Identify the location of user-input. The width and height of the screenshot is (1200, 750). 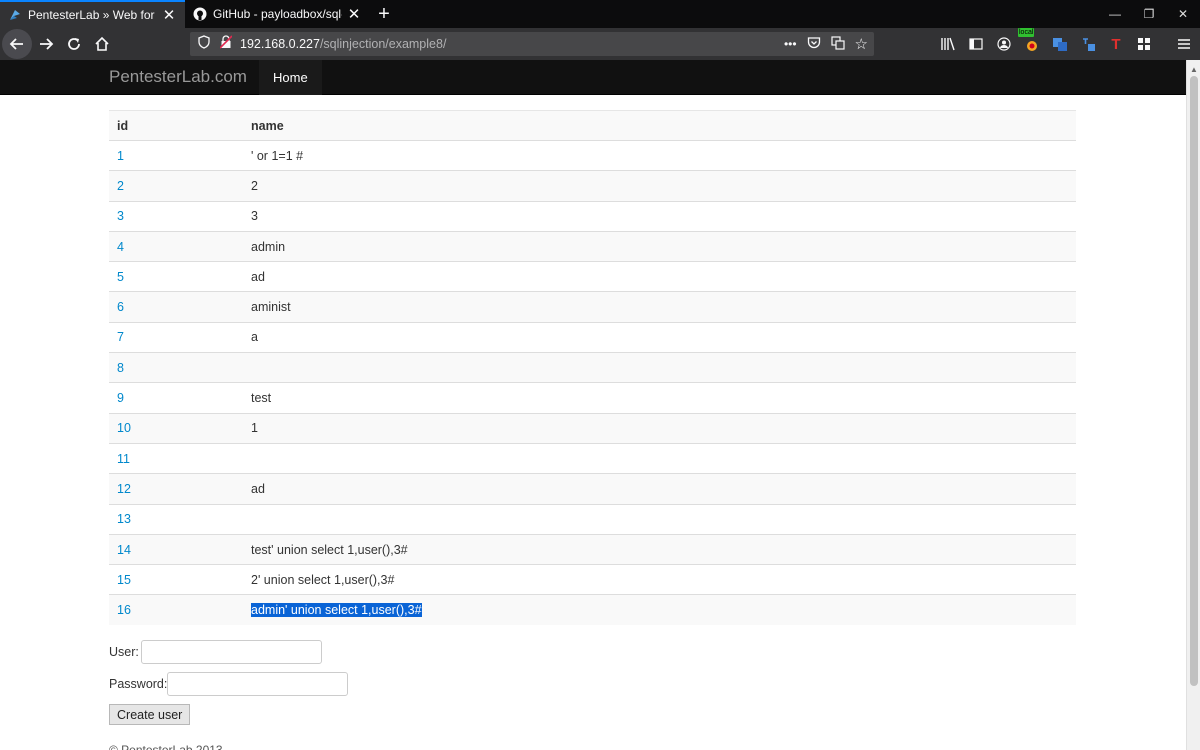
(231, 652).